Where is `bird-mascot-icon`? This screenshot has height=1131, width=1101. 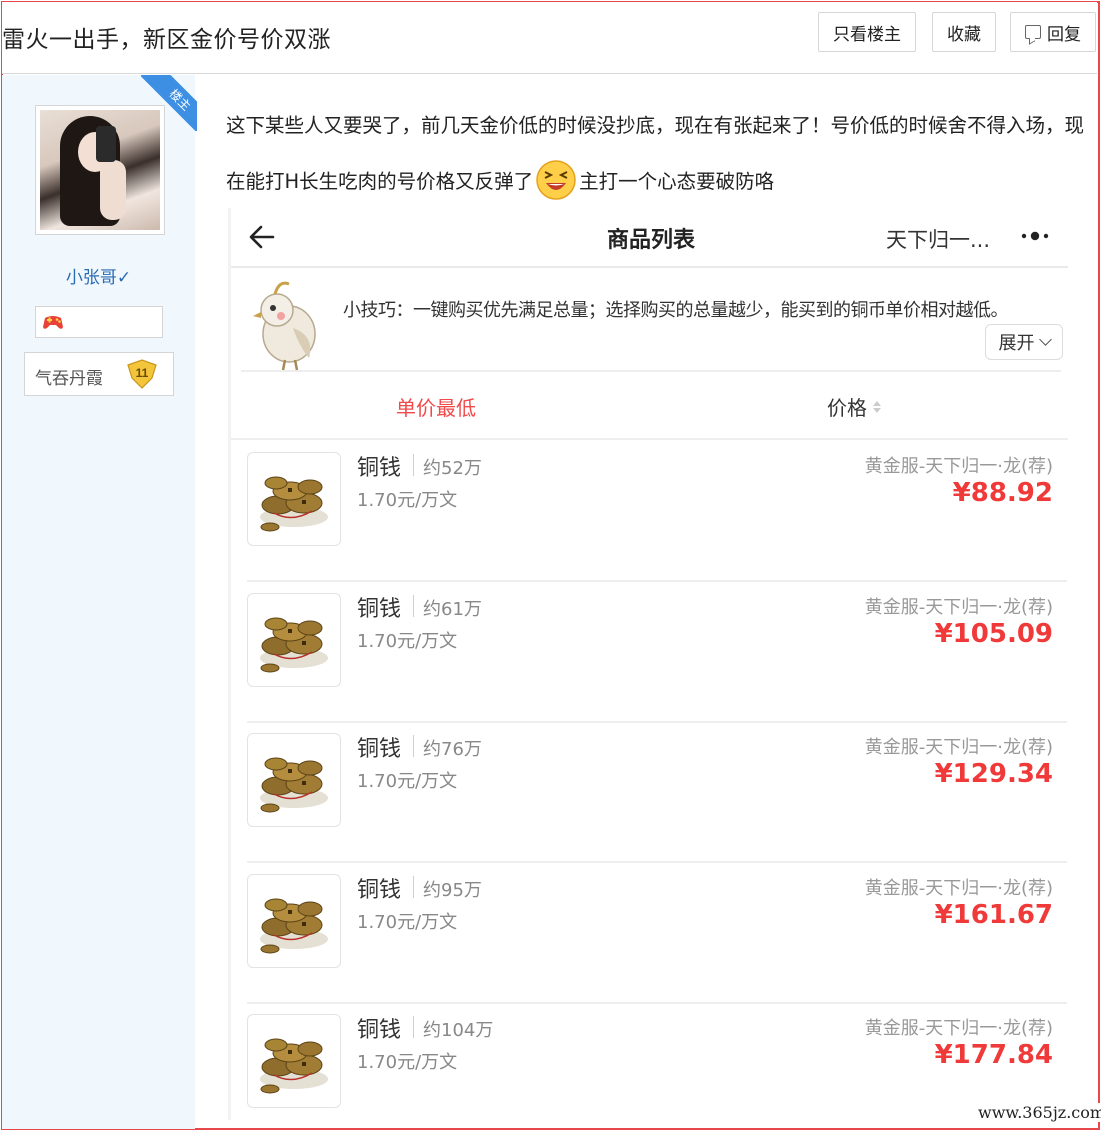
bird-mascot-icon is located at coordinates (284, 326).